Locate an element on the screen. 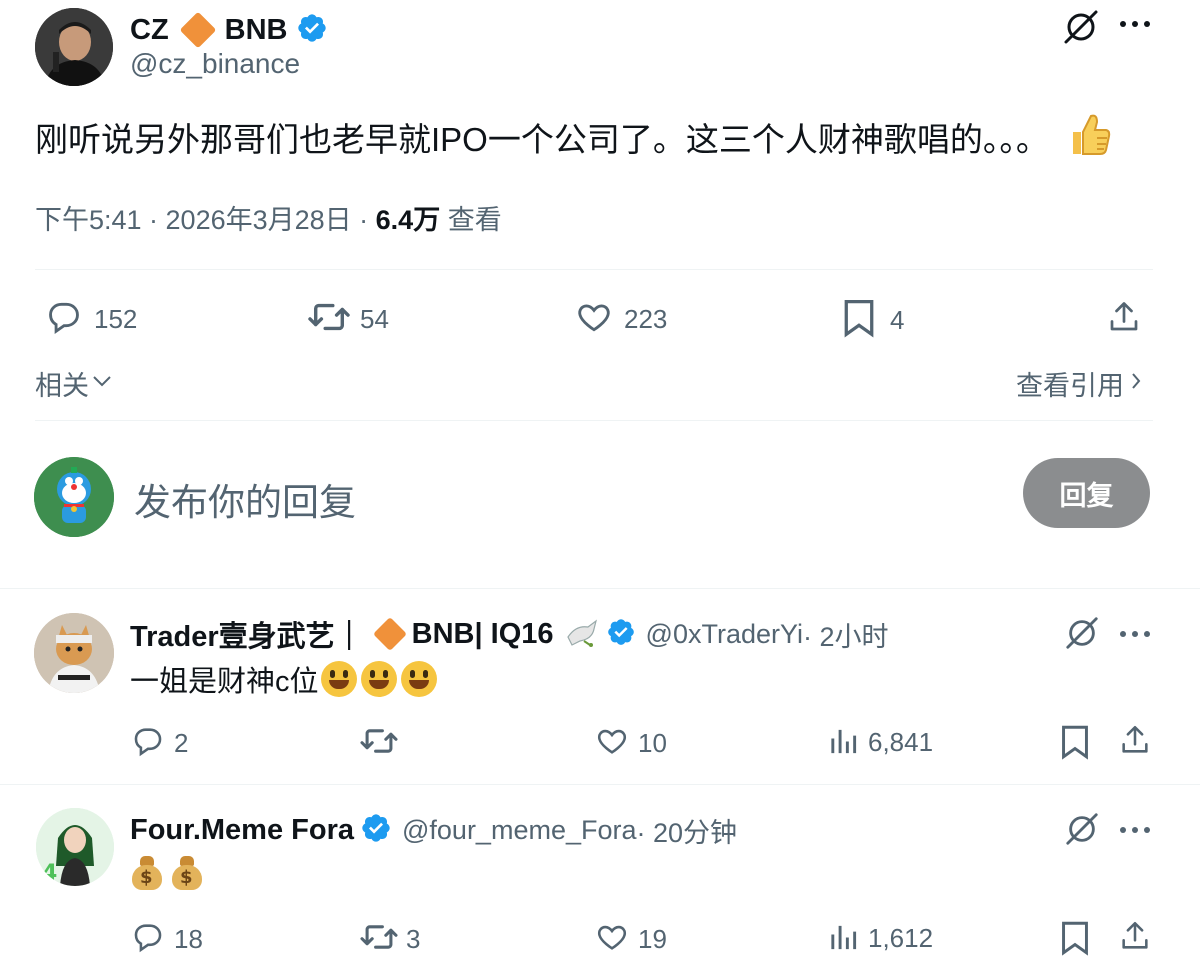  view-count: 6.4万 is located at coordinates (408, 220).